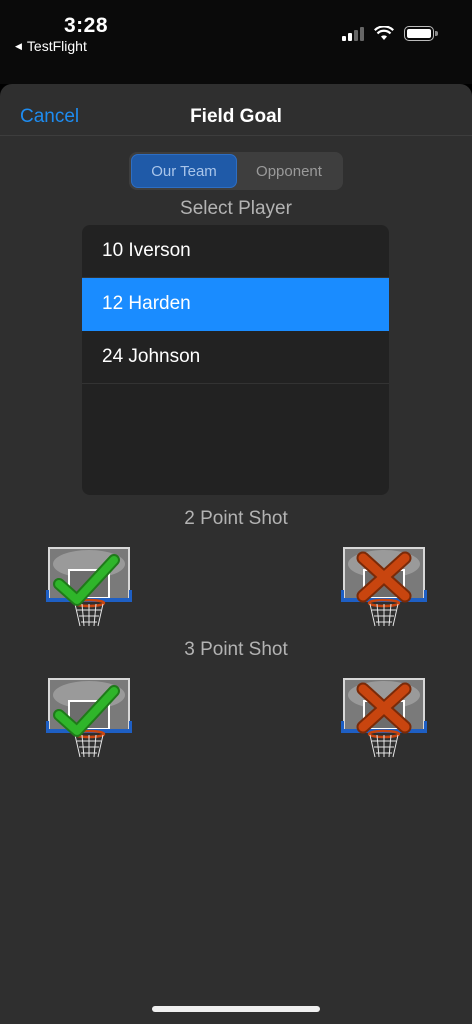 The image size is (472, 1024). I want to click on three-point-make-button, so click(89, 718).